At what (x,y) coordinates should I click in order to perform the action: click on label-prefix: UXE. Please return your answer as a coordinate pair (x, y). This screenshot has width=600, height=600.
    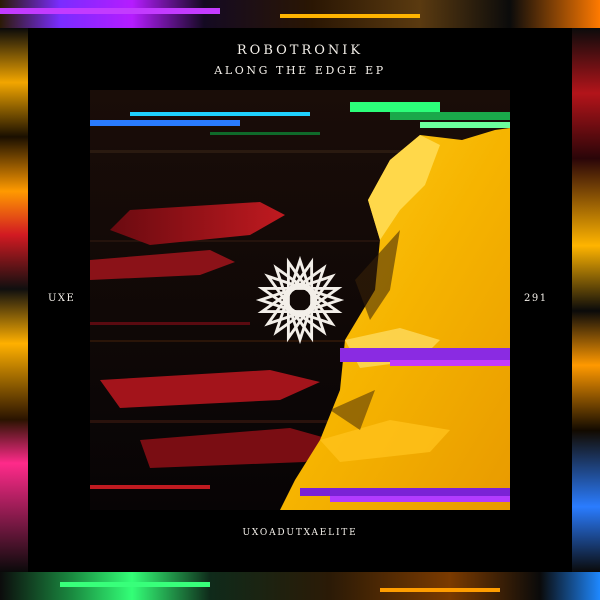
    Looking at the image, I should click on (62, 298).